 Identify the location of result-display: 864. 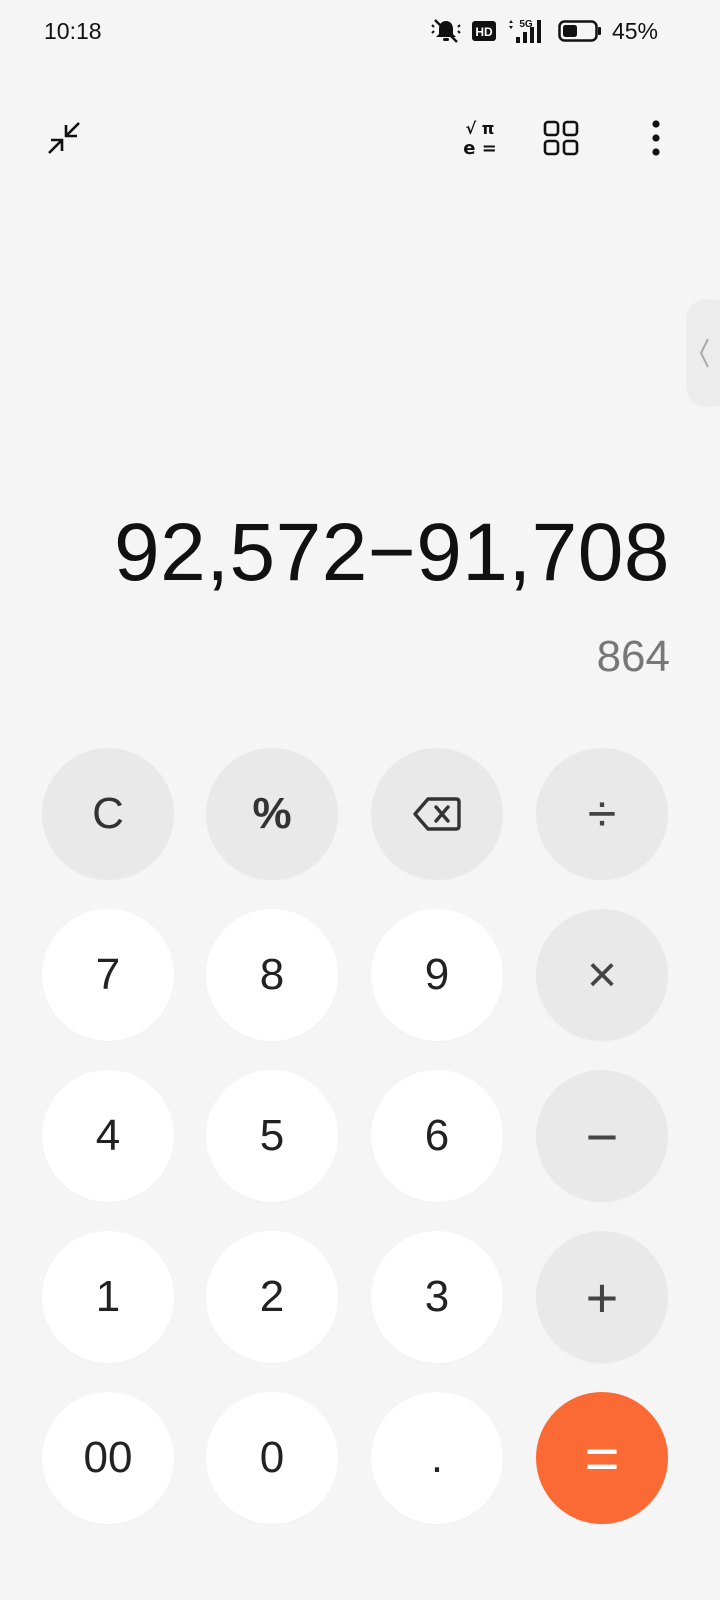
(633, 656).